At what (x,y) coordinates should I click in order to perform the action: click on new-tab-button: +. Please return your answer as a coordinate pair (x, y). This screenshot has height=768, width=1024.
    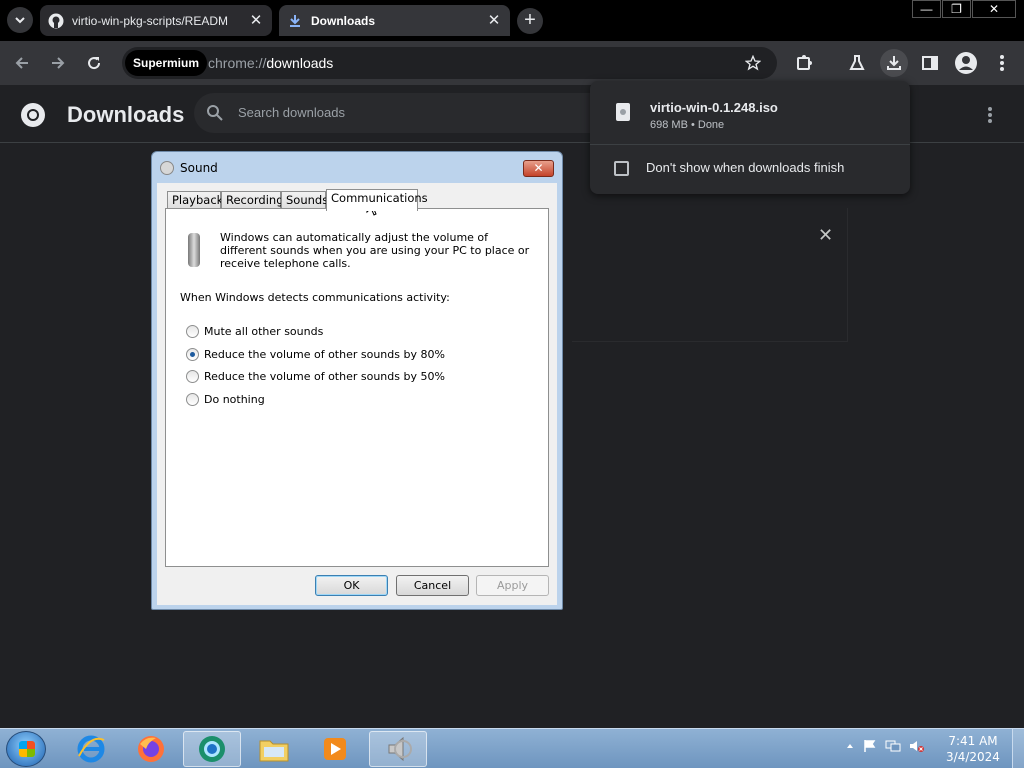
    Looking at the image, I should click on (530, 21).